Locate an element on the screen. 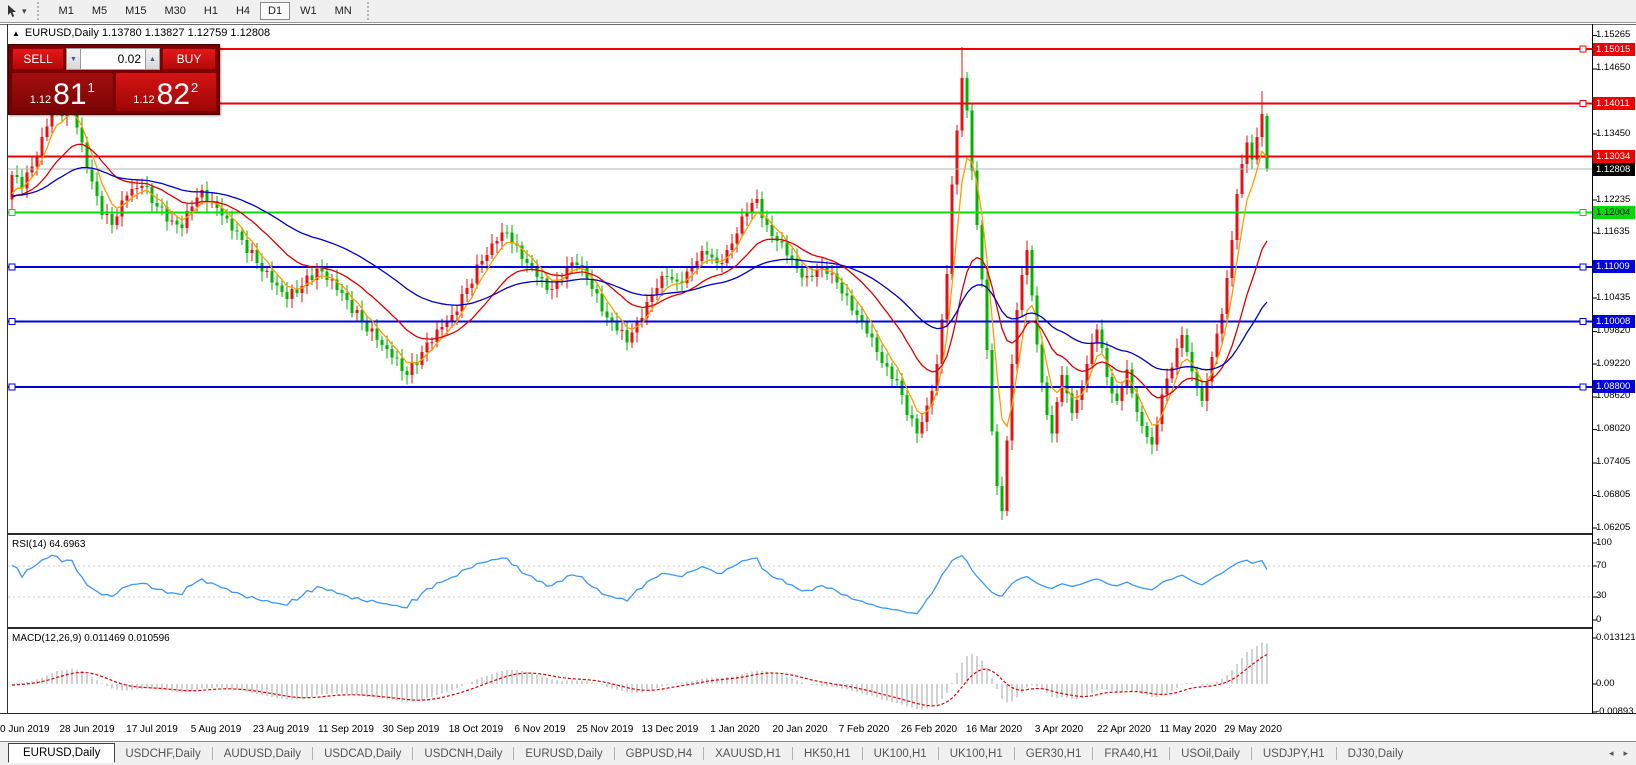  date-label: 23 Aug 2019 is located at coordinates (281, 729).